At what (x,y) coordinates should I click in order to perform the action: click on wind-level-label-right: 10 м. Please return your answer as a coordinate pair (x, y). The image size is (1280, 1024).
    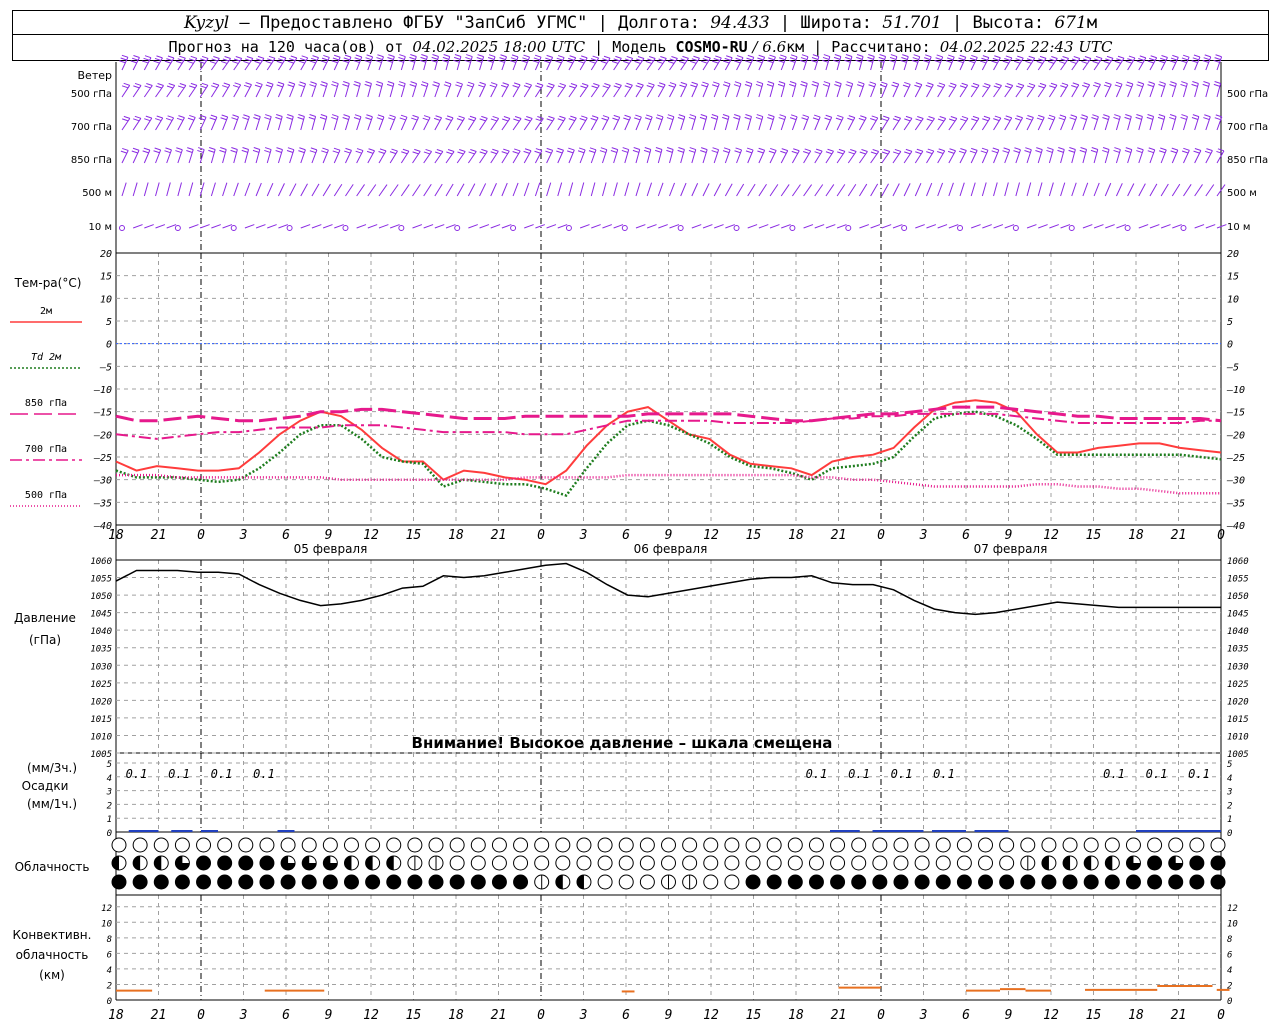
    Looking at the image, I should click on (1238, 227).